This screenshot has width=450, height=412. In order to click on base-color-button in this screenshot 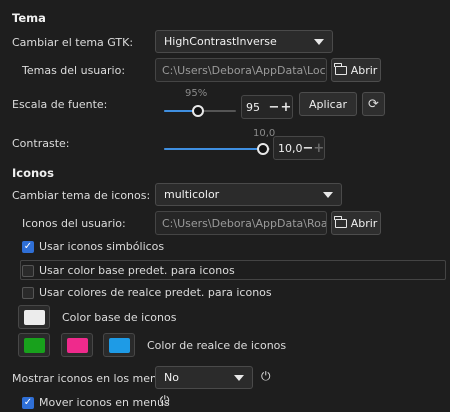, I will do `click(34, 317)`.